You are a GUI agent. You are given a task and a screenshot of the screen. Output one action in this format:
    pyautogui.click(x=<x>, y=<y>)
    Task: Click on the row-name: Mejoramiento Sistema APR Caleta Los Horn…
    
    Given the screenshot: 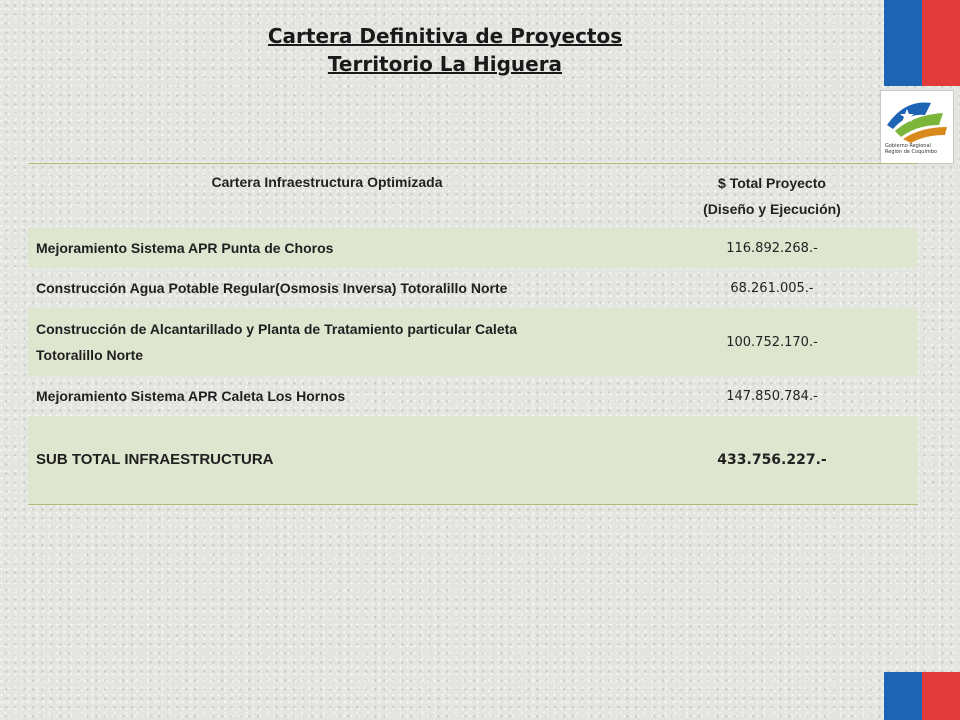 What is the action you would take?
    pyautogui.click(x=191, y=396)
    